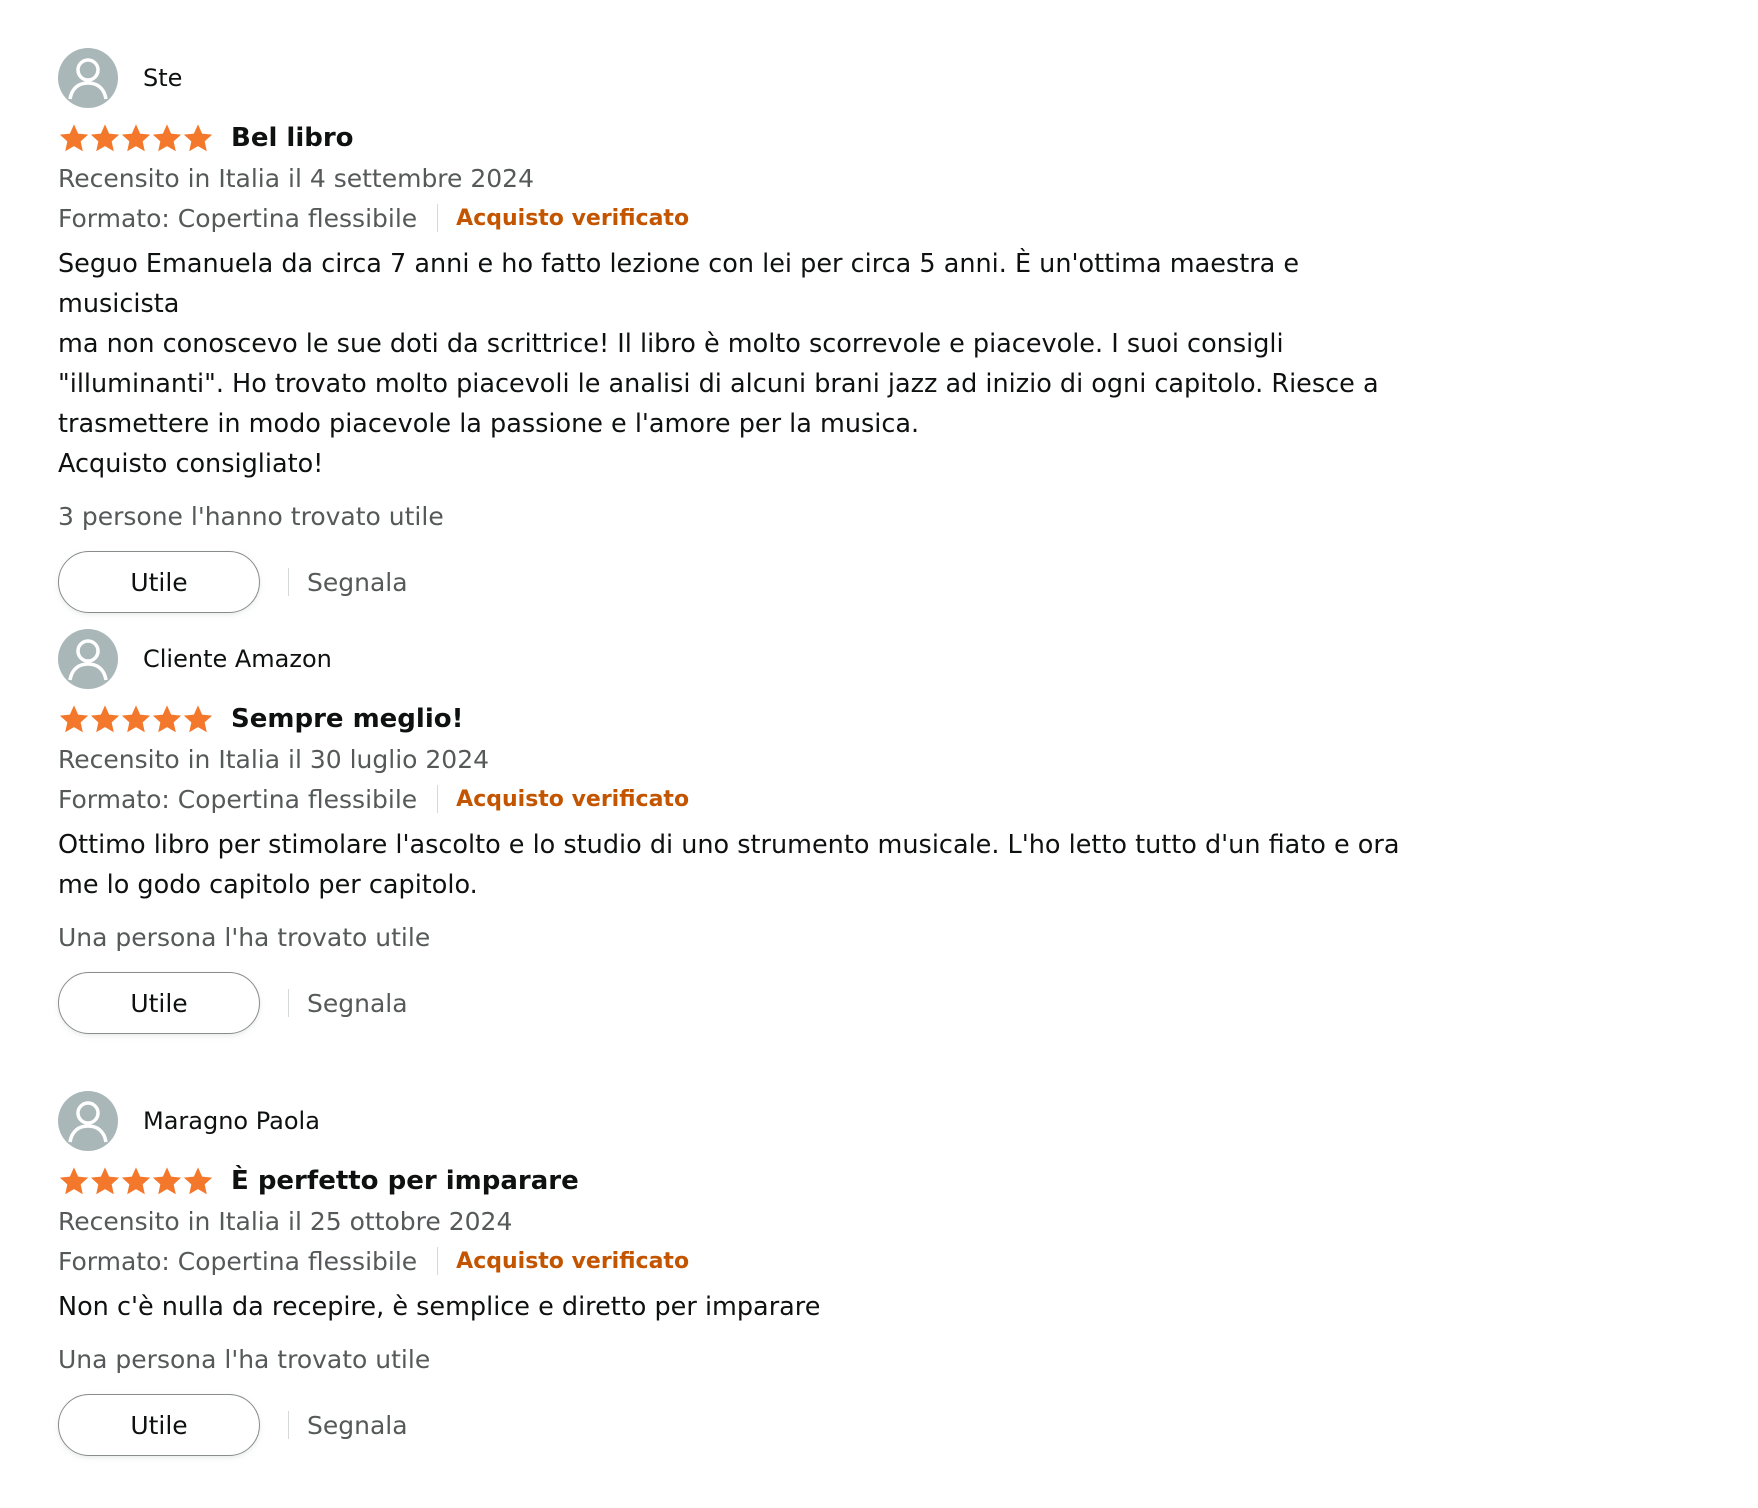 The image size is (1758, 1508). I want to click on review-date: Recensito in Italia il 4 settembre 2024, so click(296, 178).